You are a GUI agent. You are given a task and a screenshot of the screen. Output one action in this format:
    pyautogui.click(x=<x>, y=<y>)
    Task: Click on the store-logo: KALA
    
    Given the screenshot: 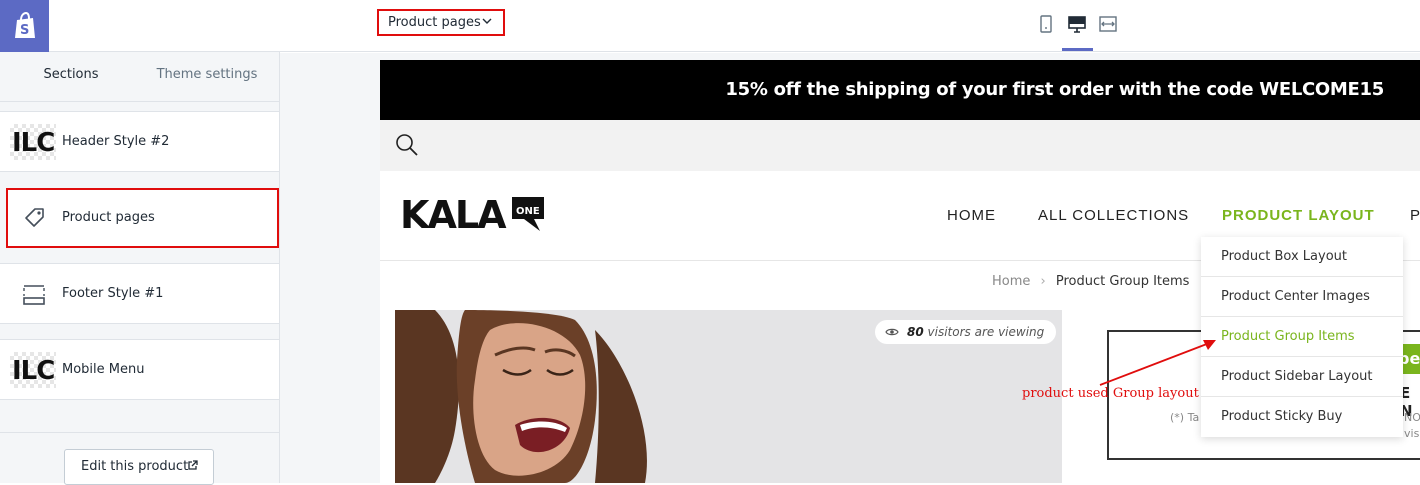 What is the action you would take?
    pyautogui.click(x=453, y=215)
    